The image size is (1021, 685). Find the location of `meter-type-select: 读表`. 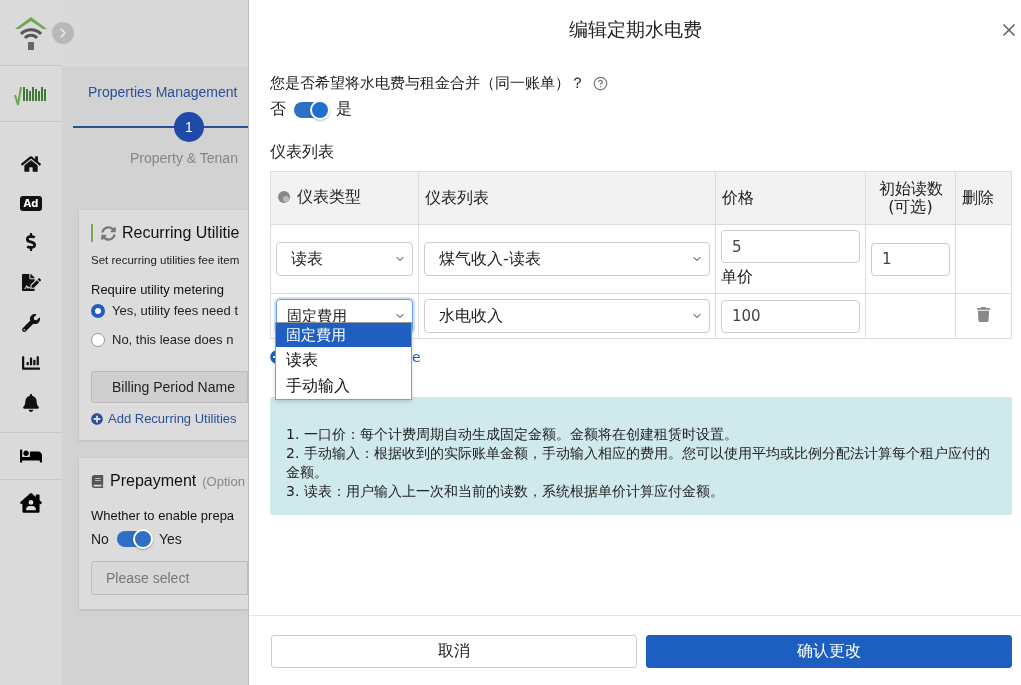

meter-type-select: 读表 is located at coordinates (344, 259).